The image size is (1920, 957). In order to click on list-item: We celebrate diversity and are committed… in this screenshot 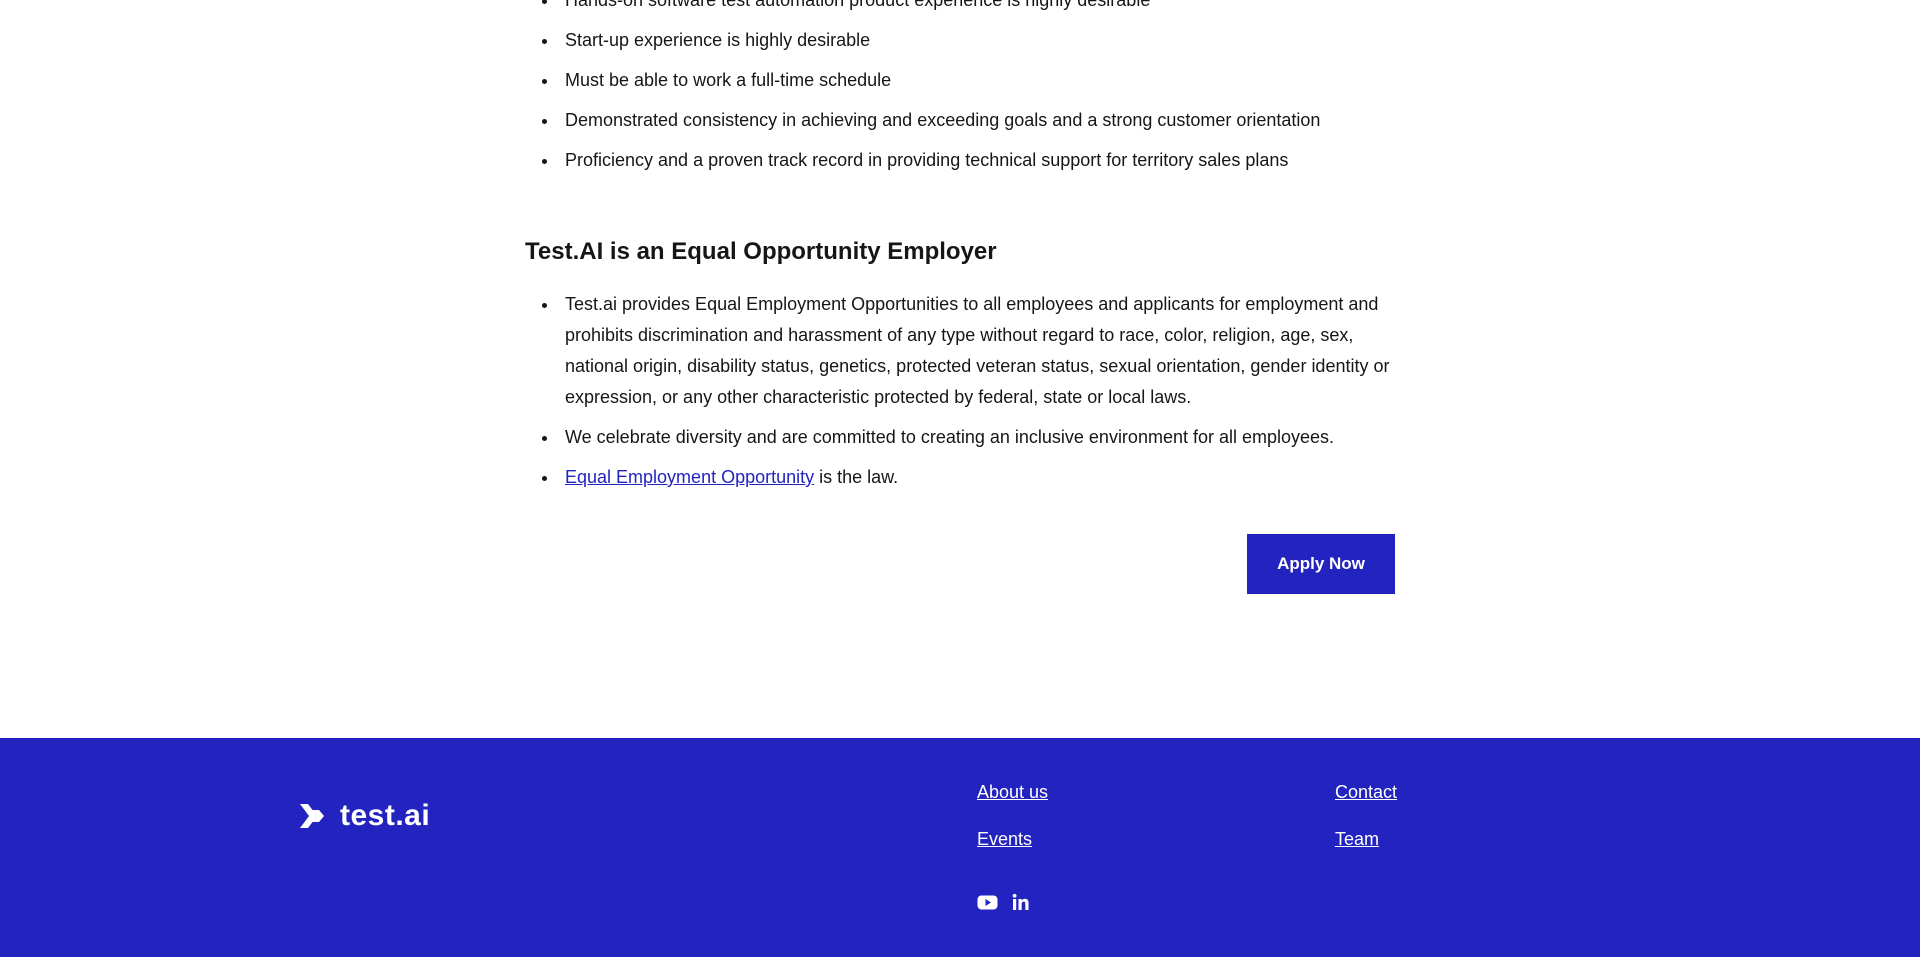, I will do `click(968, 437)`.